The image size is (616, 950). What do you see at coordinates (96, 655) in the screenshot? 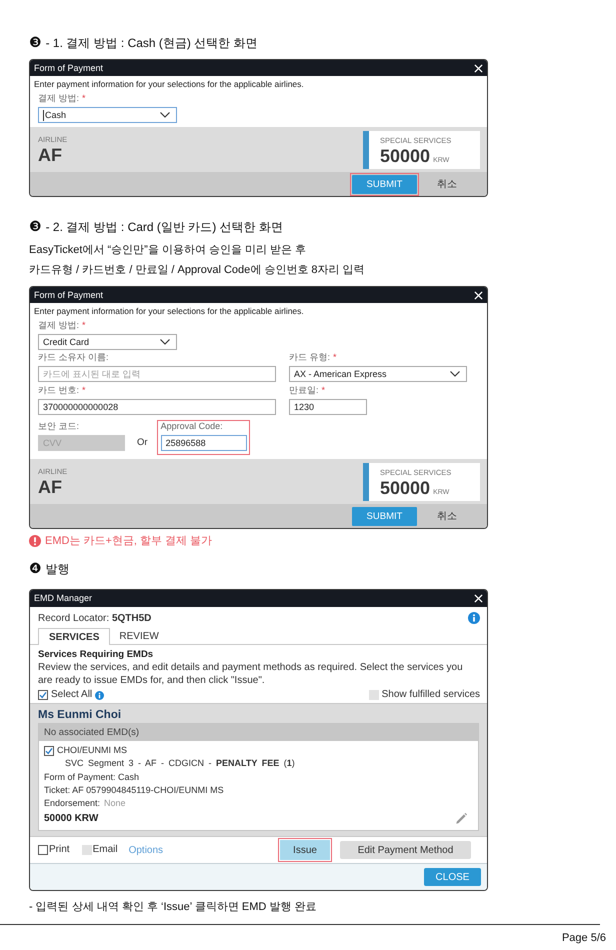
I see `section-title: Services Requiring EMDs` at bounding box center [96, 655].